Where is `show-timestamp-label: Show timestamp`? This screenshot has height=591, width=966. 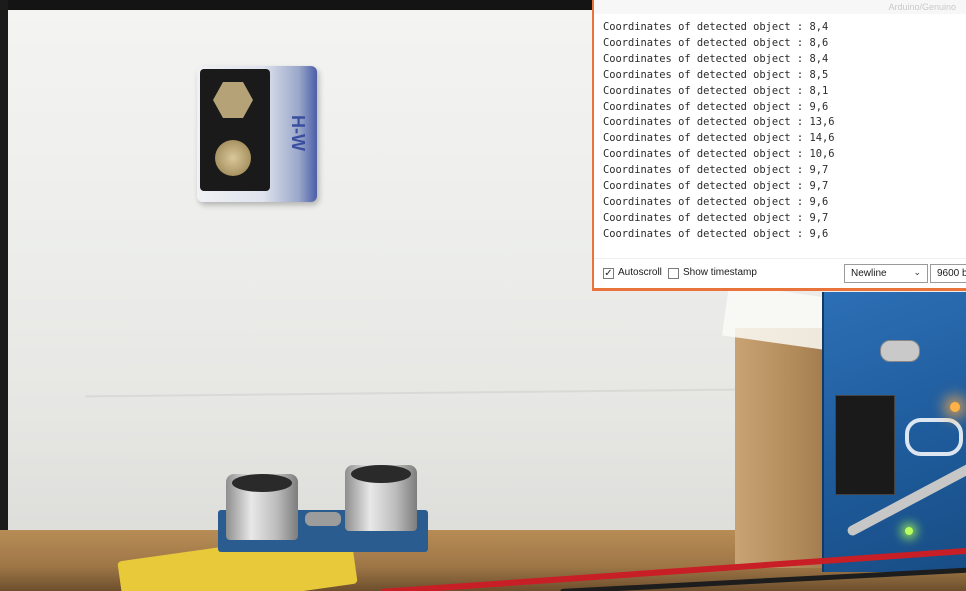
show-timestamp-label: Show timestamp is located at coordinates (720, 272).